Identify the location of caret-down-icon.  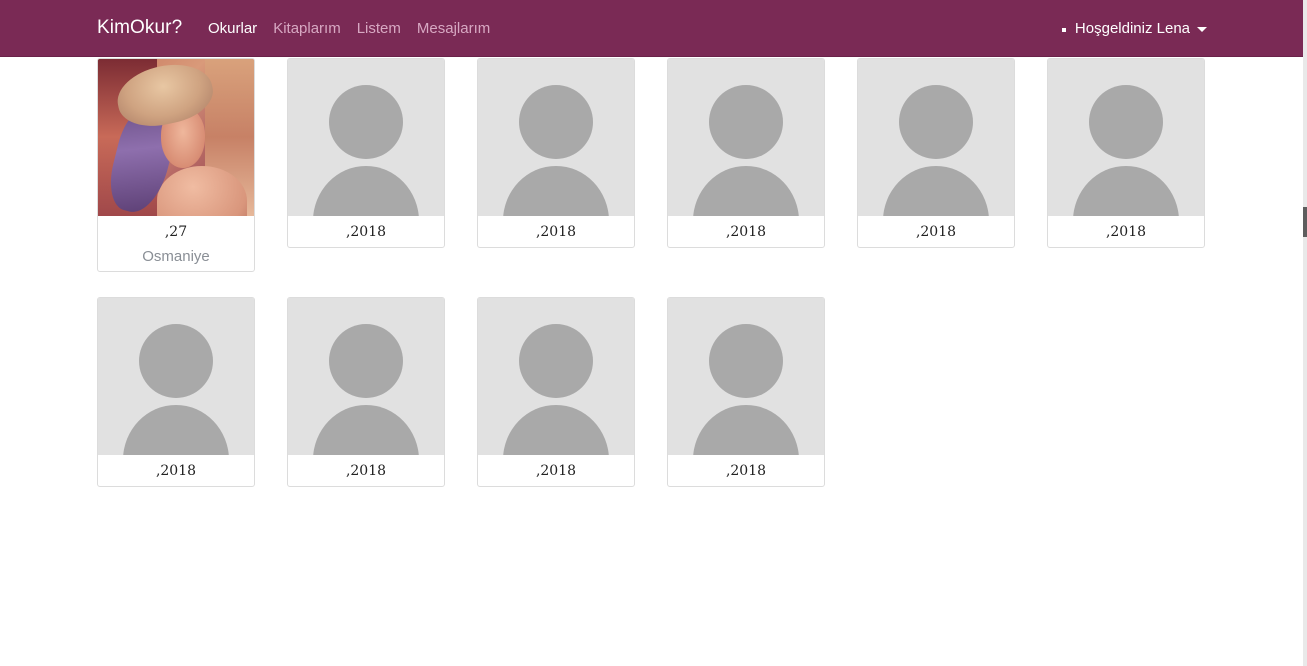
(1202, 29).